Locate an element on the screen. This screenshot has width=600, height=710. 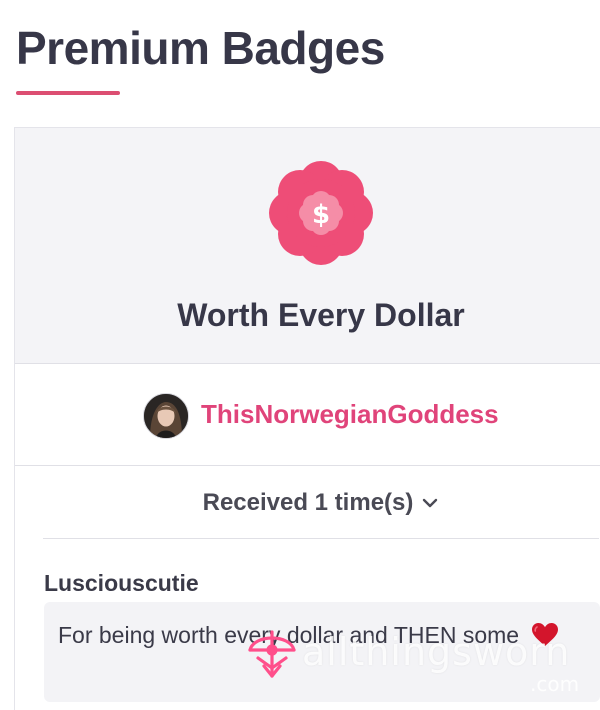
badge-name: Worth Every Dollar is located at coordinates (321, 315).